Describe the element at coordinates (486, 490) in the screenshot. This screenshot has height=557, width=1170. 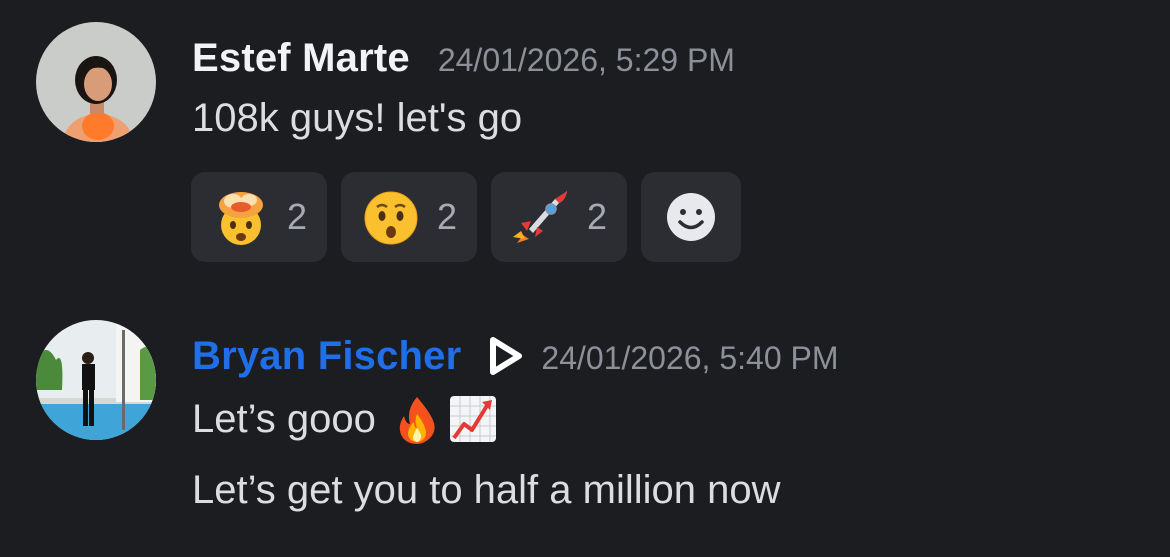
I see `message-text-line-2: Let’s get you to half a million now` at that location.